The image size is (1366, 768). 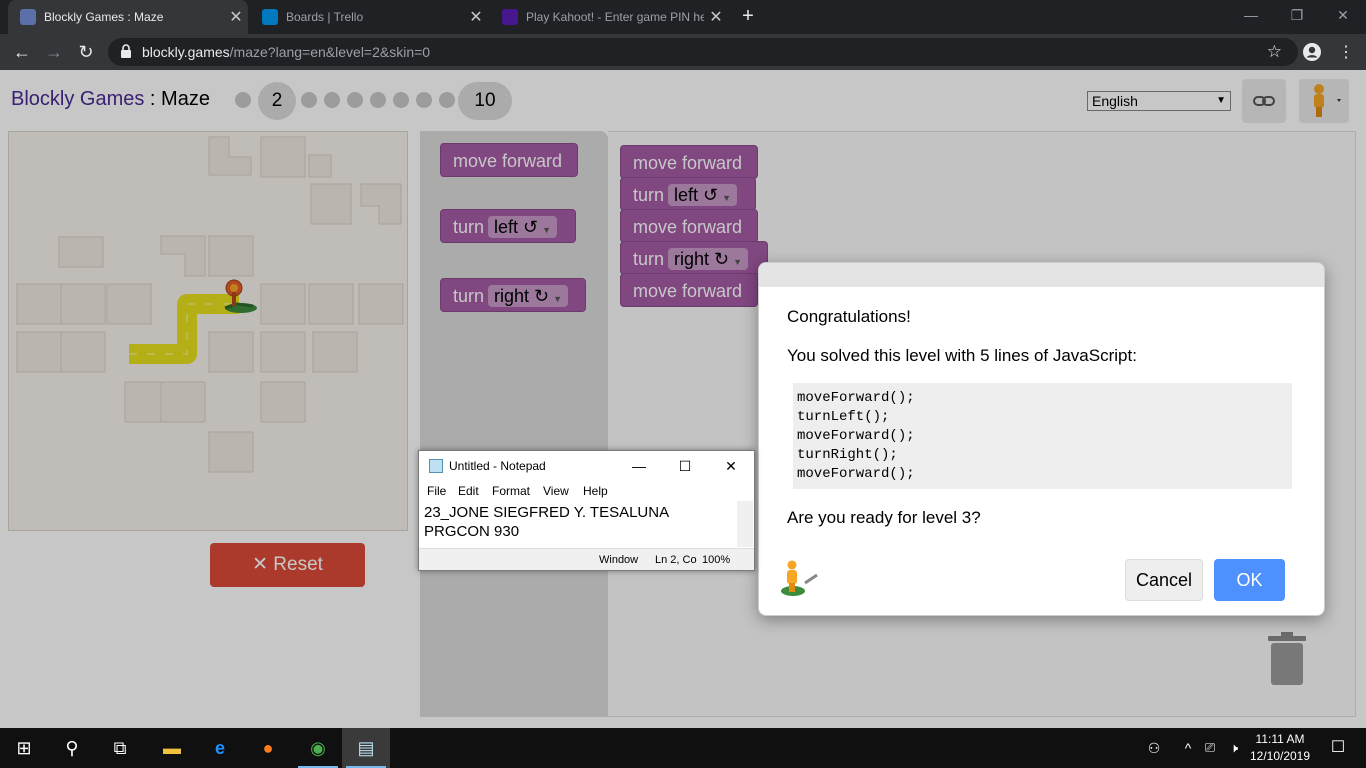 What do you see at coordinates (586, 466) in the screenshot?
I see `notepad-title-bar: Untitled - Notepad — ☐ ✕` at bounding box center [586, 466].